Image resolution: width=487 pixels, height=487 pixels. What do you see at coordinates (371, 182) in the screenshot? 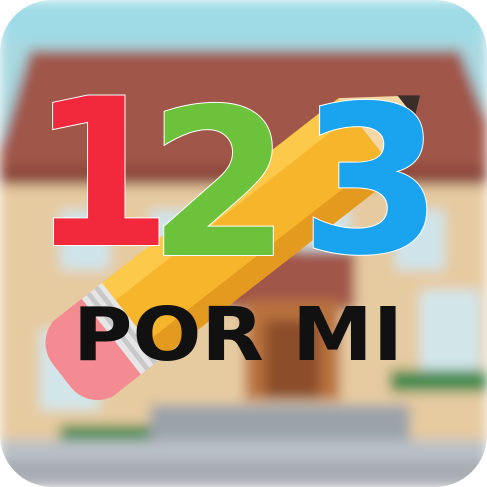
I see `digit-three: 3` at bounding box center [371, 182].